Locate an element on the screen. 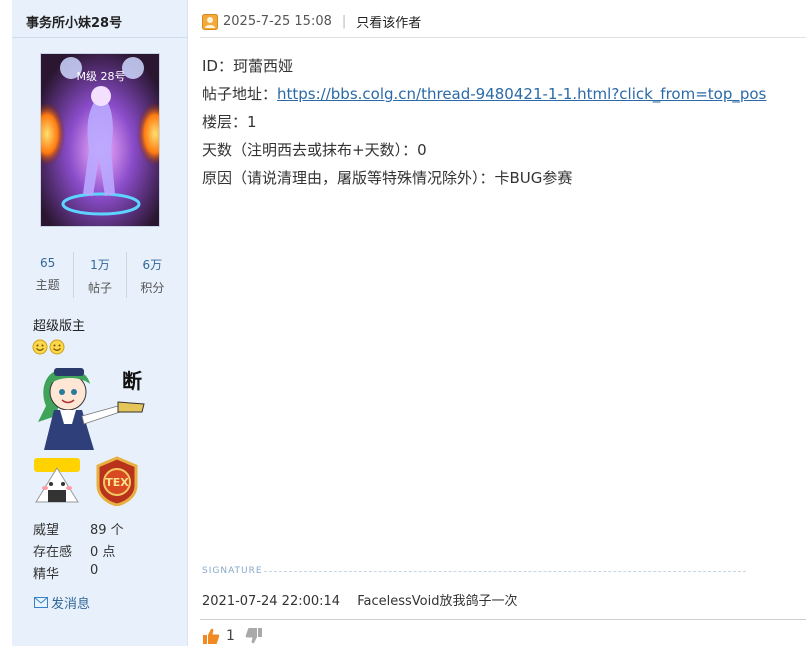 This screenshot has height=646, width=806. user-rank: 超级版主 is located at coordinates (59, 324).